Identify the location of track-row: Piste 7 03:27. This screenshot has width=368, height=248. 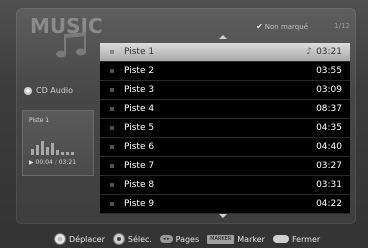
(225, 166).